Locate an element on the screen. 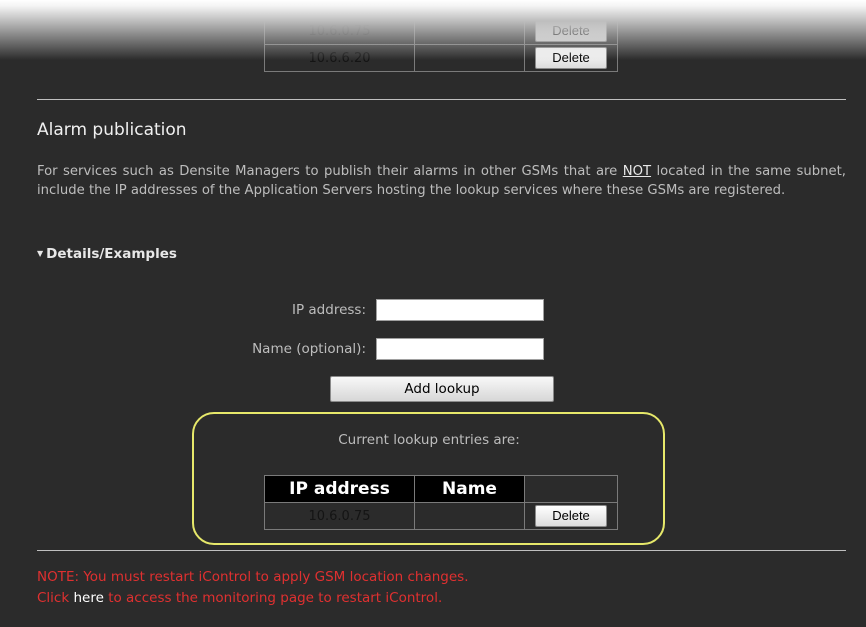 The height and width of the screenshot is (627, 866). column-header-action is located at coordinates (571, 489).